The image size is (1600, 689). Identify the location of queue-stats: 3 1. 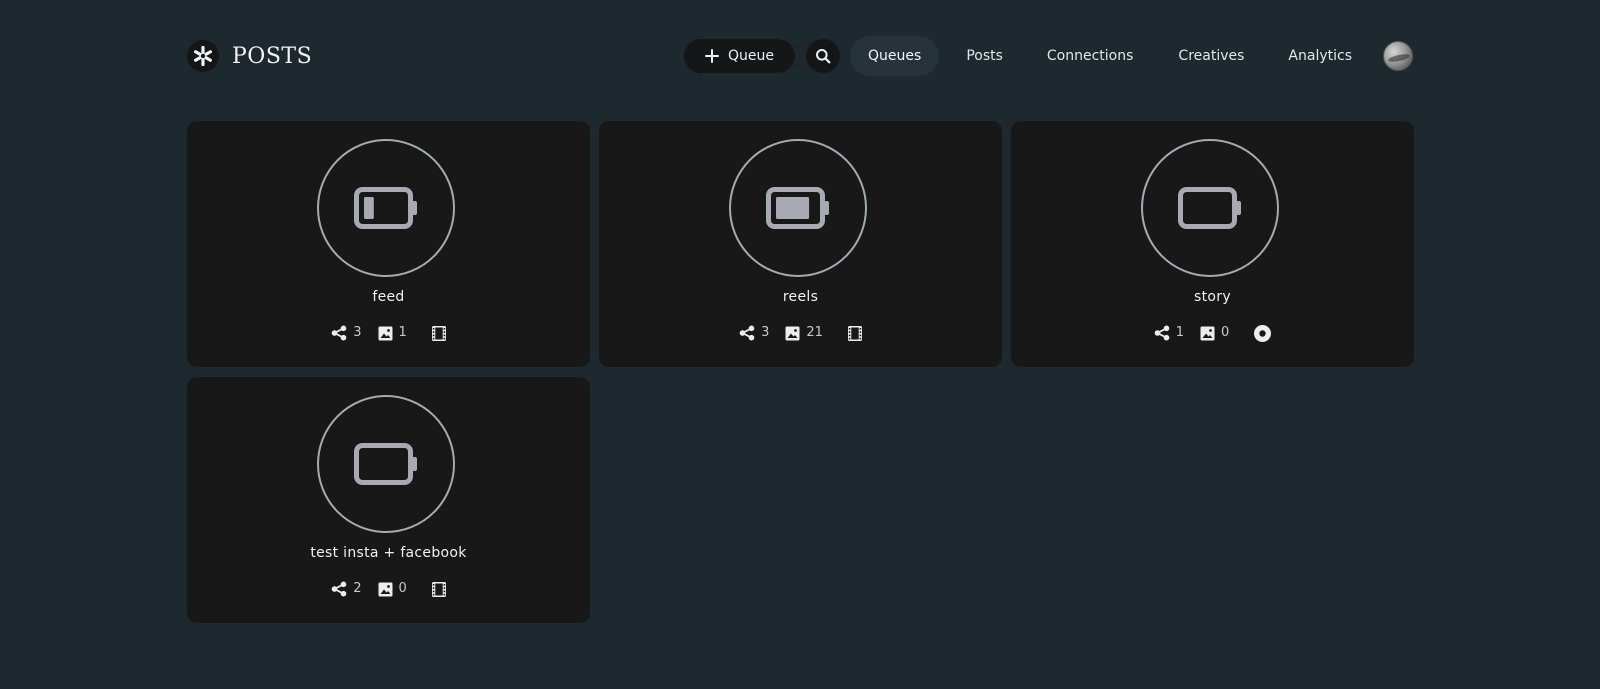
(388, 333).